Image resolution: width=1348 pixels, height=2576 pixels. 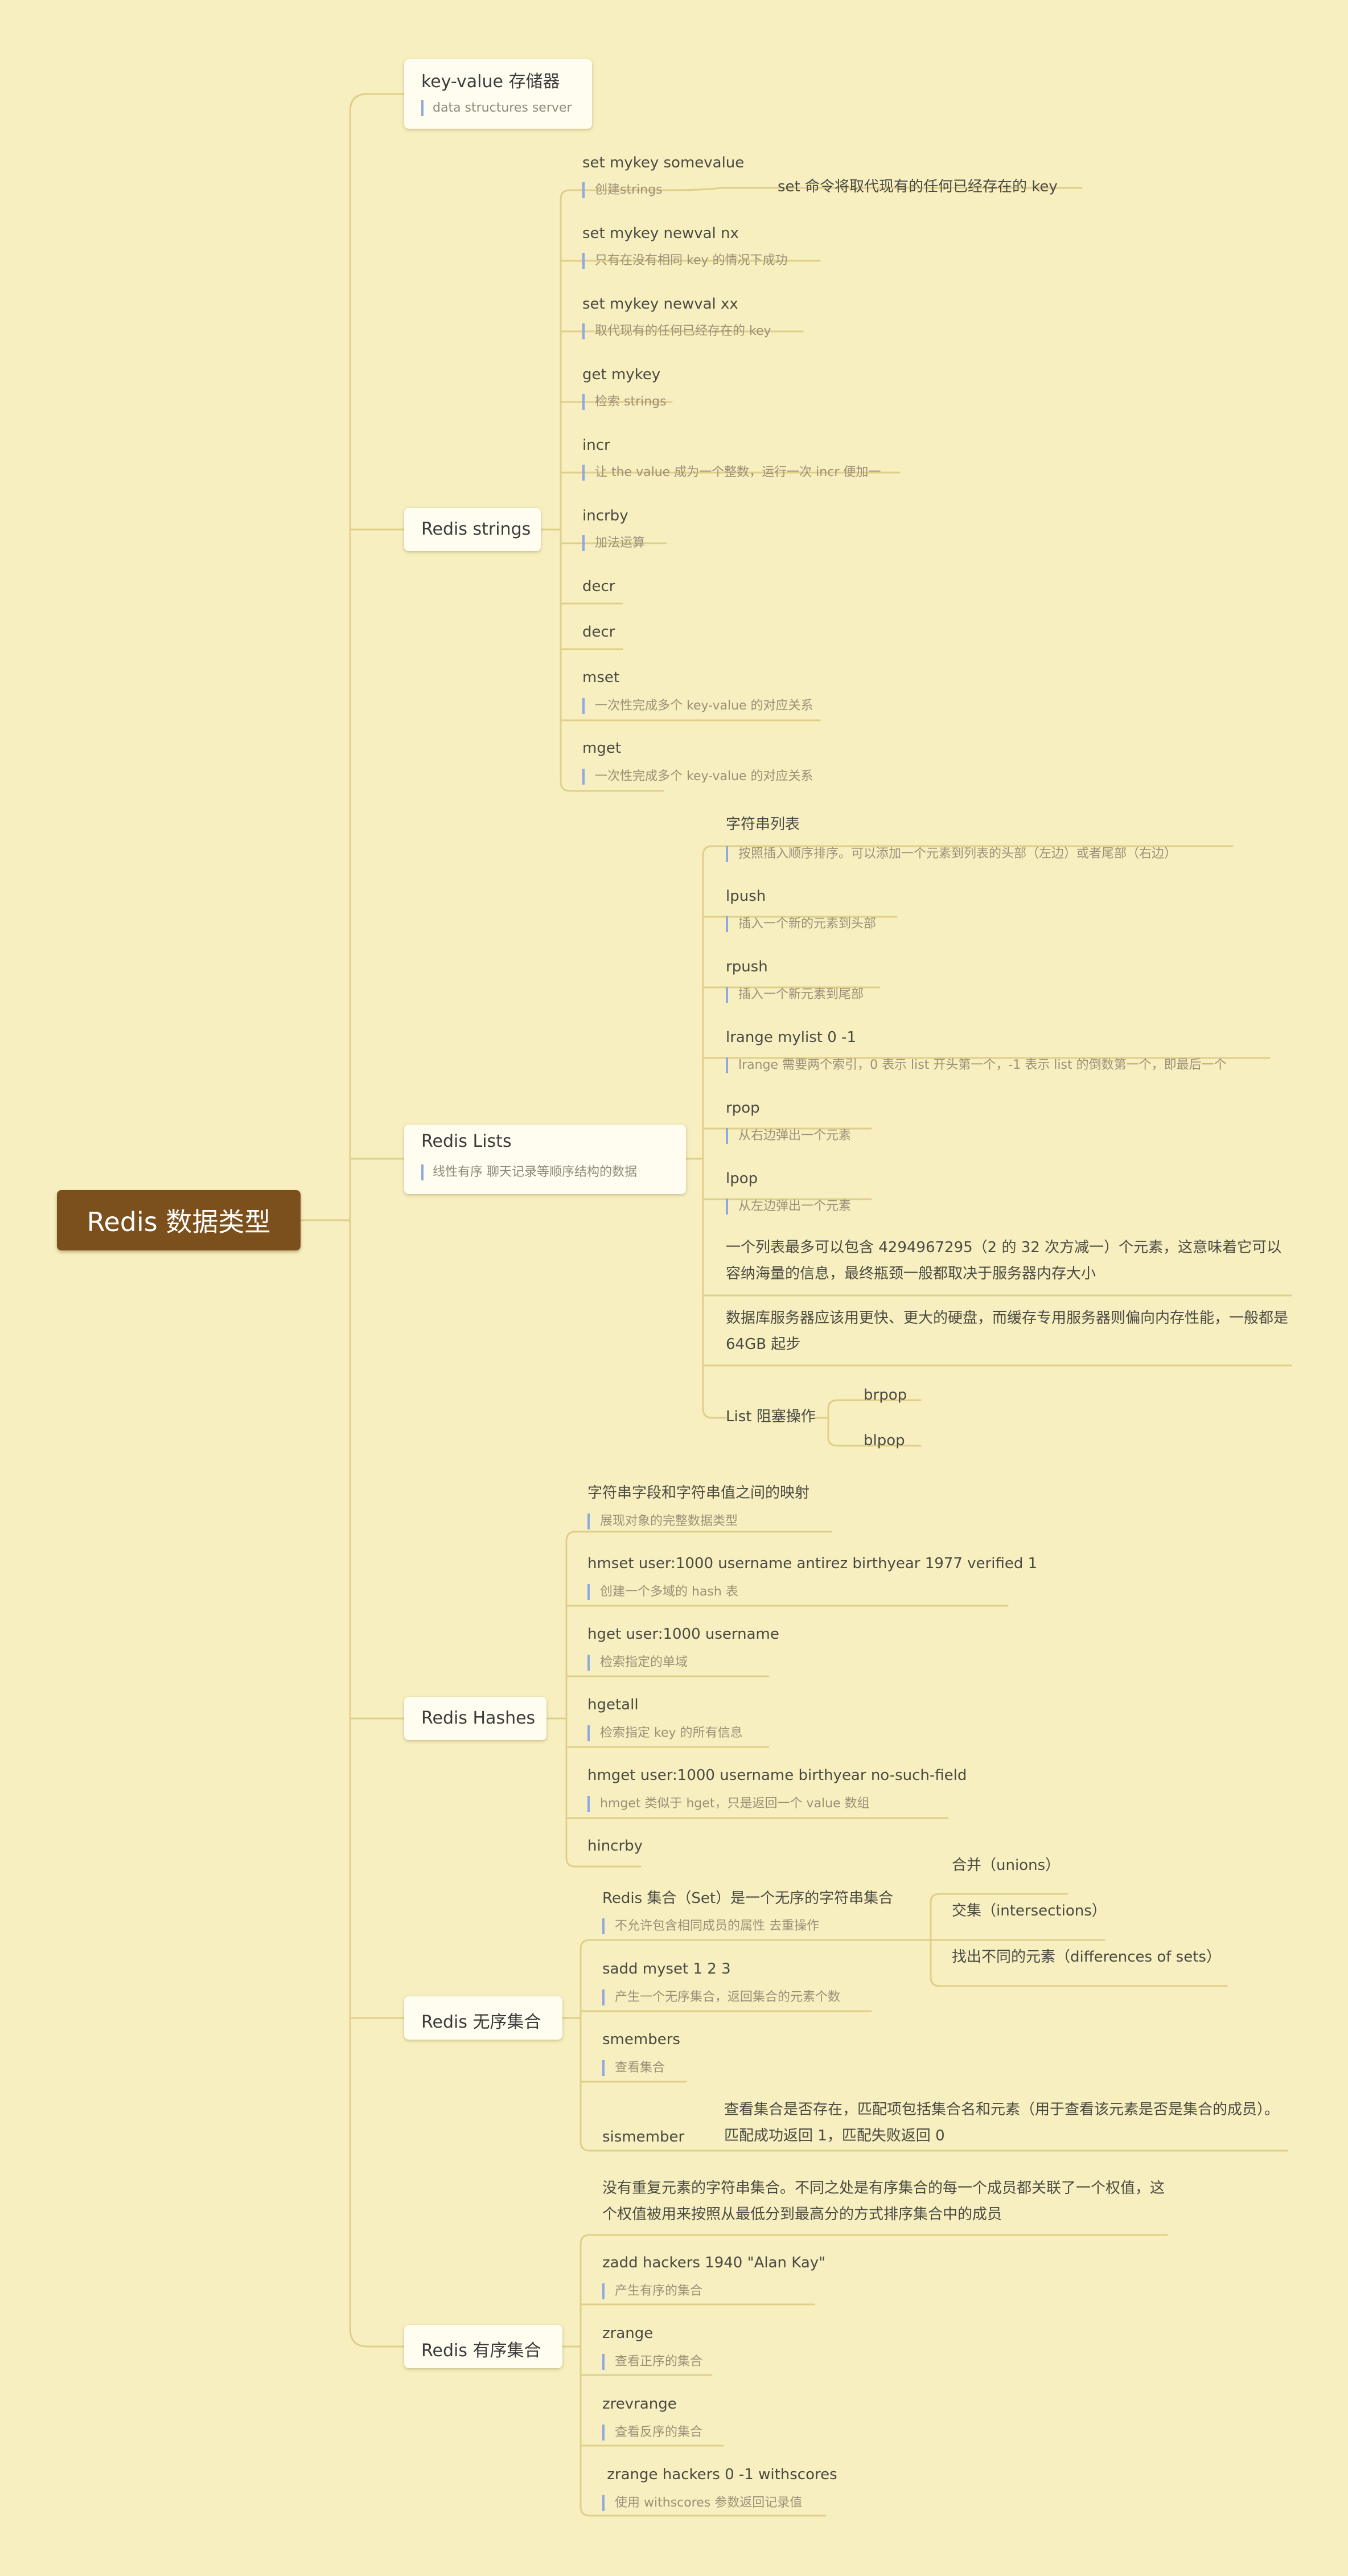 I want to click on branch-note: data structures server, so click(x=497, y=108).